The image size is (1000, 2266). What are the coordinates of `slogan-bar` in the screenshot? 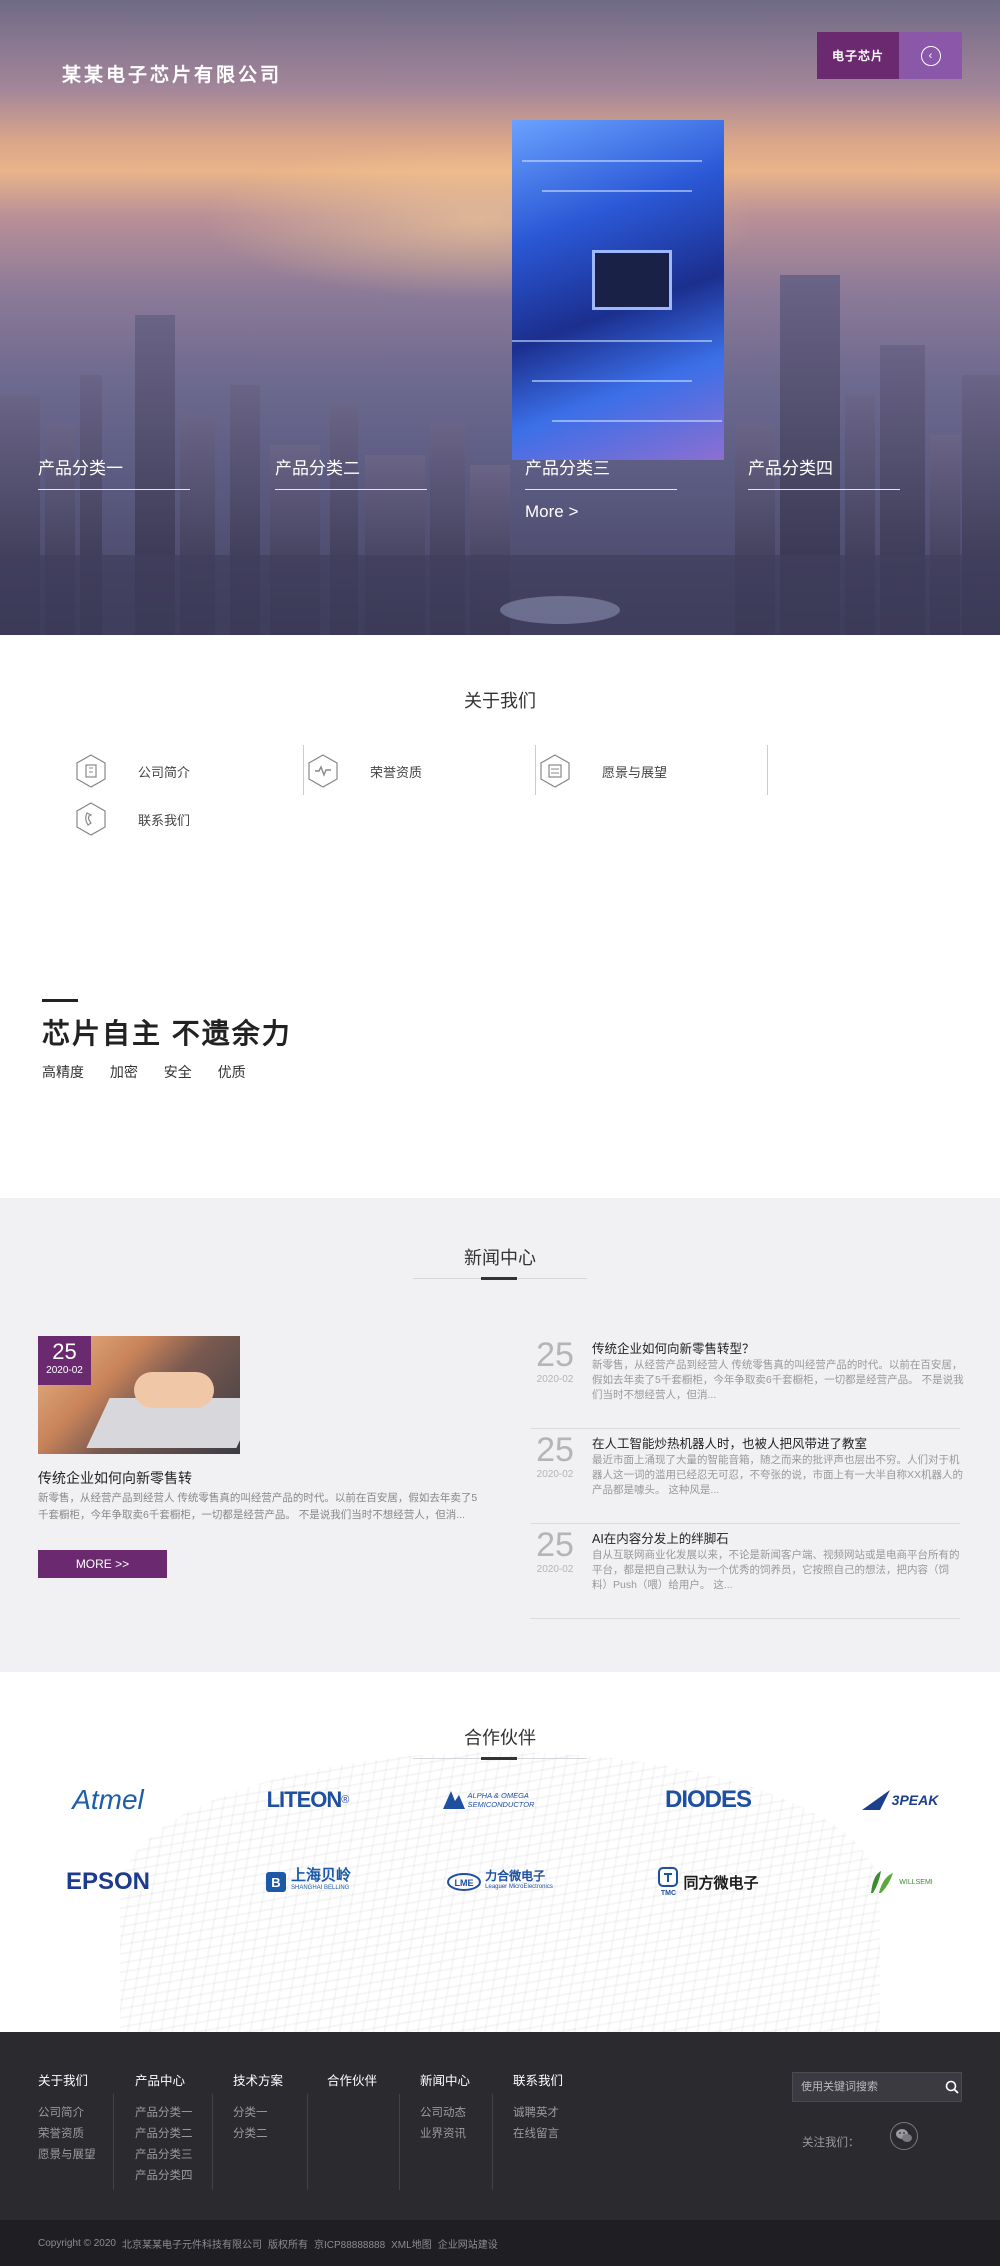 It's located at (60, 1000).